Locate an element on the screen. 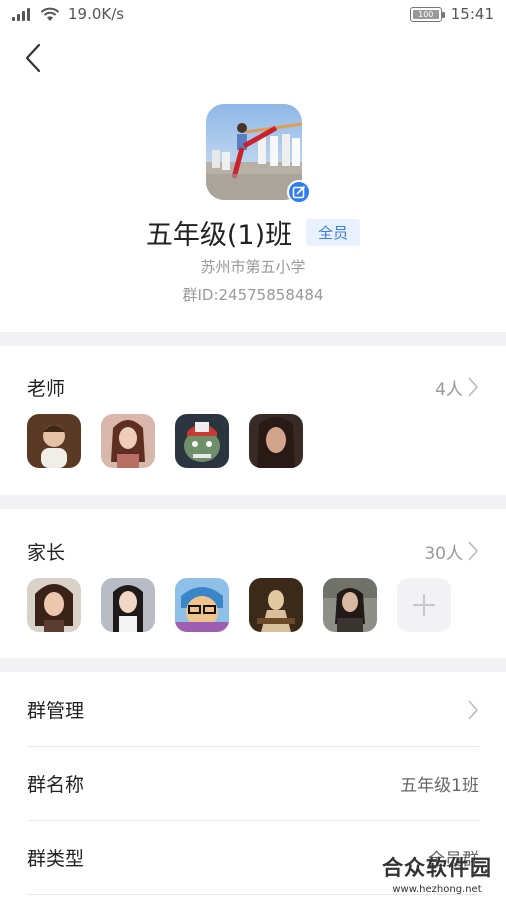 The height and width of the screenshot is (900, 506). watermark-title: 合众软件园 is located at coordinates (437, 868).